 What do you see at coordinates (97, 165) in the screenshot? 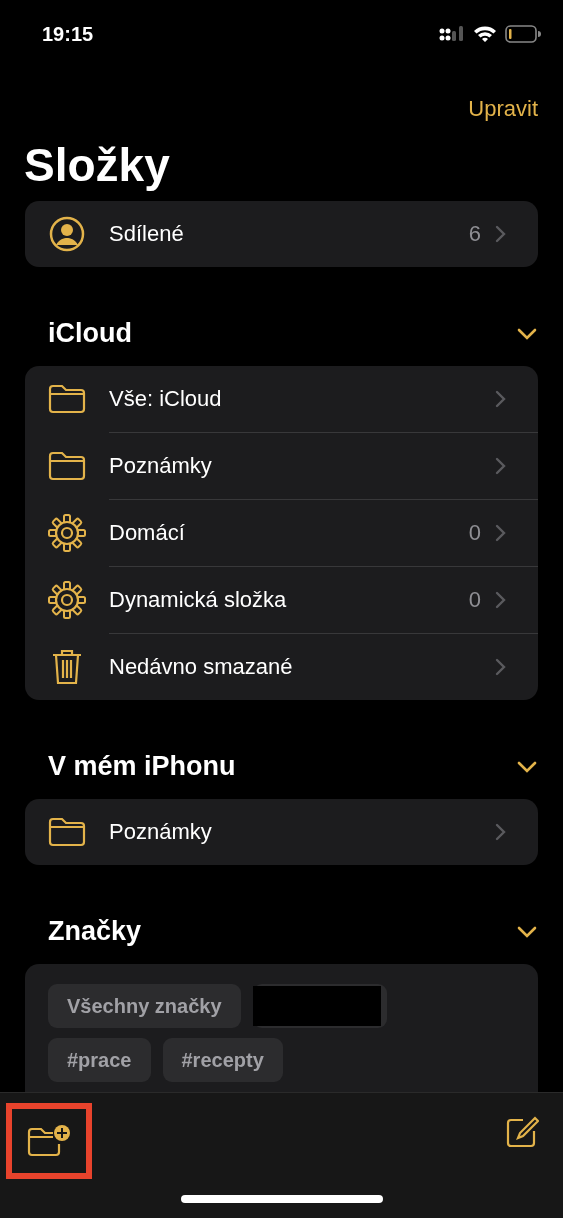
I see `page-title: Složky` at bounding box center [97, 165].